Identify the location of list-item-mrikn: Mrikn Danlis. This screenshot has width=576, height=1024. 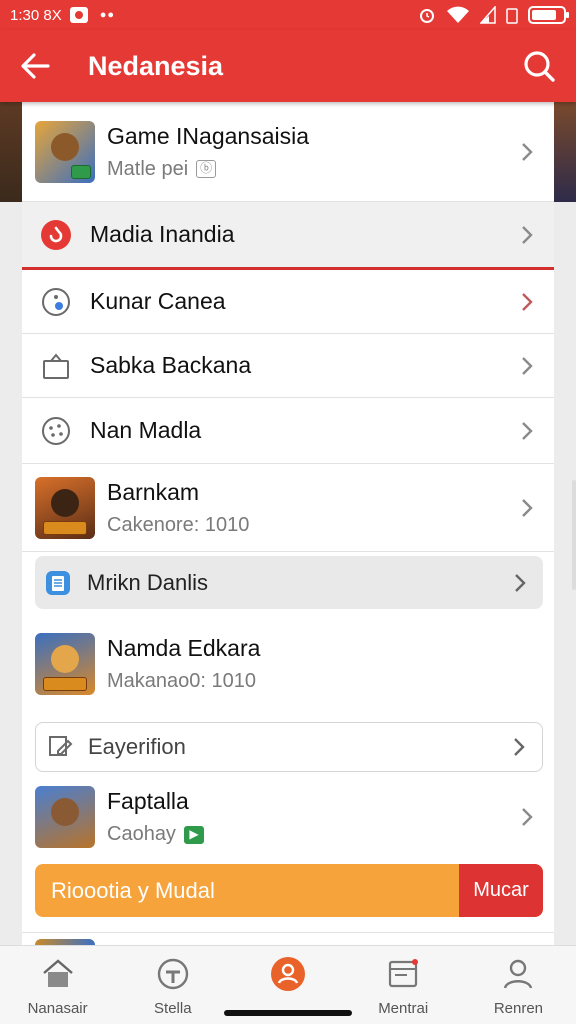
(289, 582).